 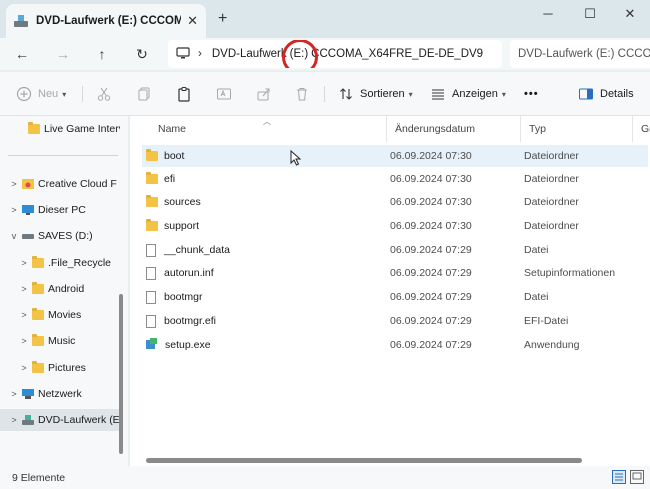 I want to click on file-name: autorun.inf, so click(x=189, y=273).